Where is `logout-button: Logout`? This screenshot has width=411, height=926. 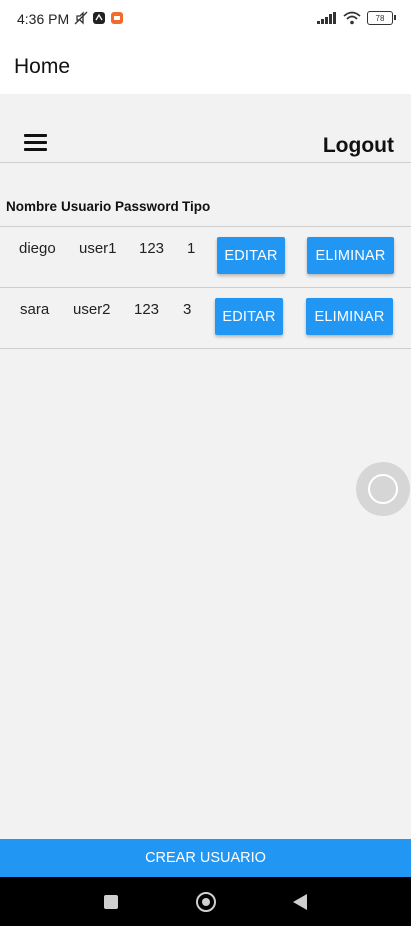
logout-button: Logout is located at coordinates (358, 146).